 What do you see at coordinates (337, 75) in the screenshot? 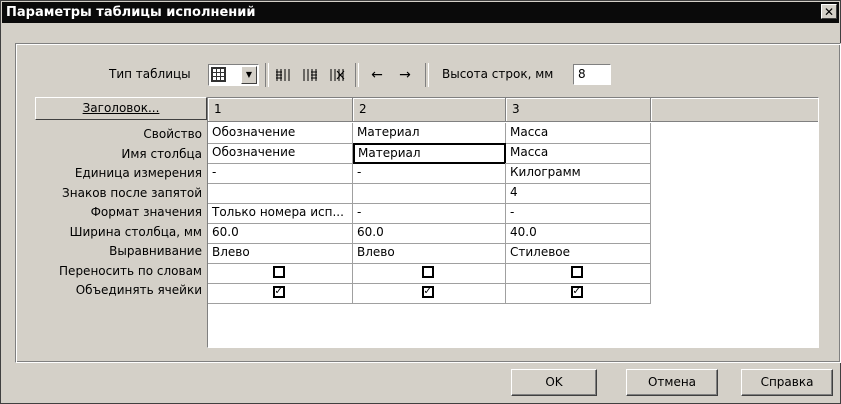
I see `delete-column-icon` at bounding box center [337, 75].